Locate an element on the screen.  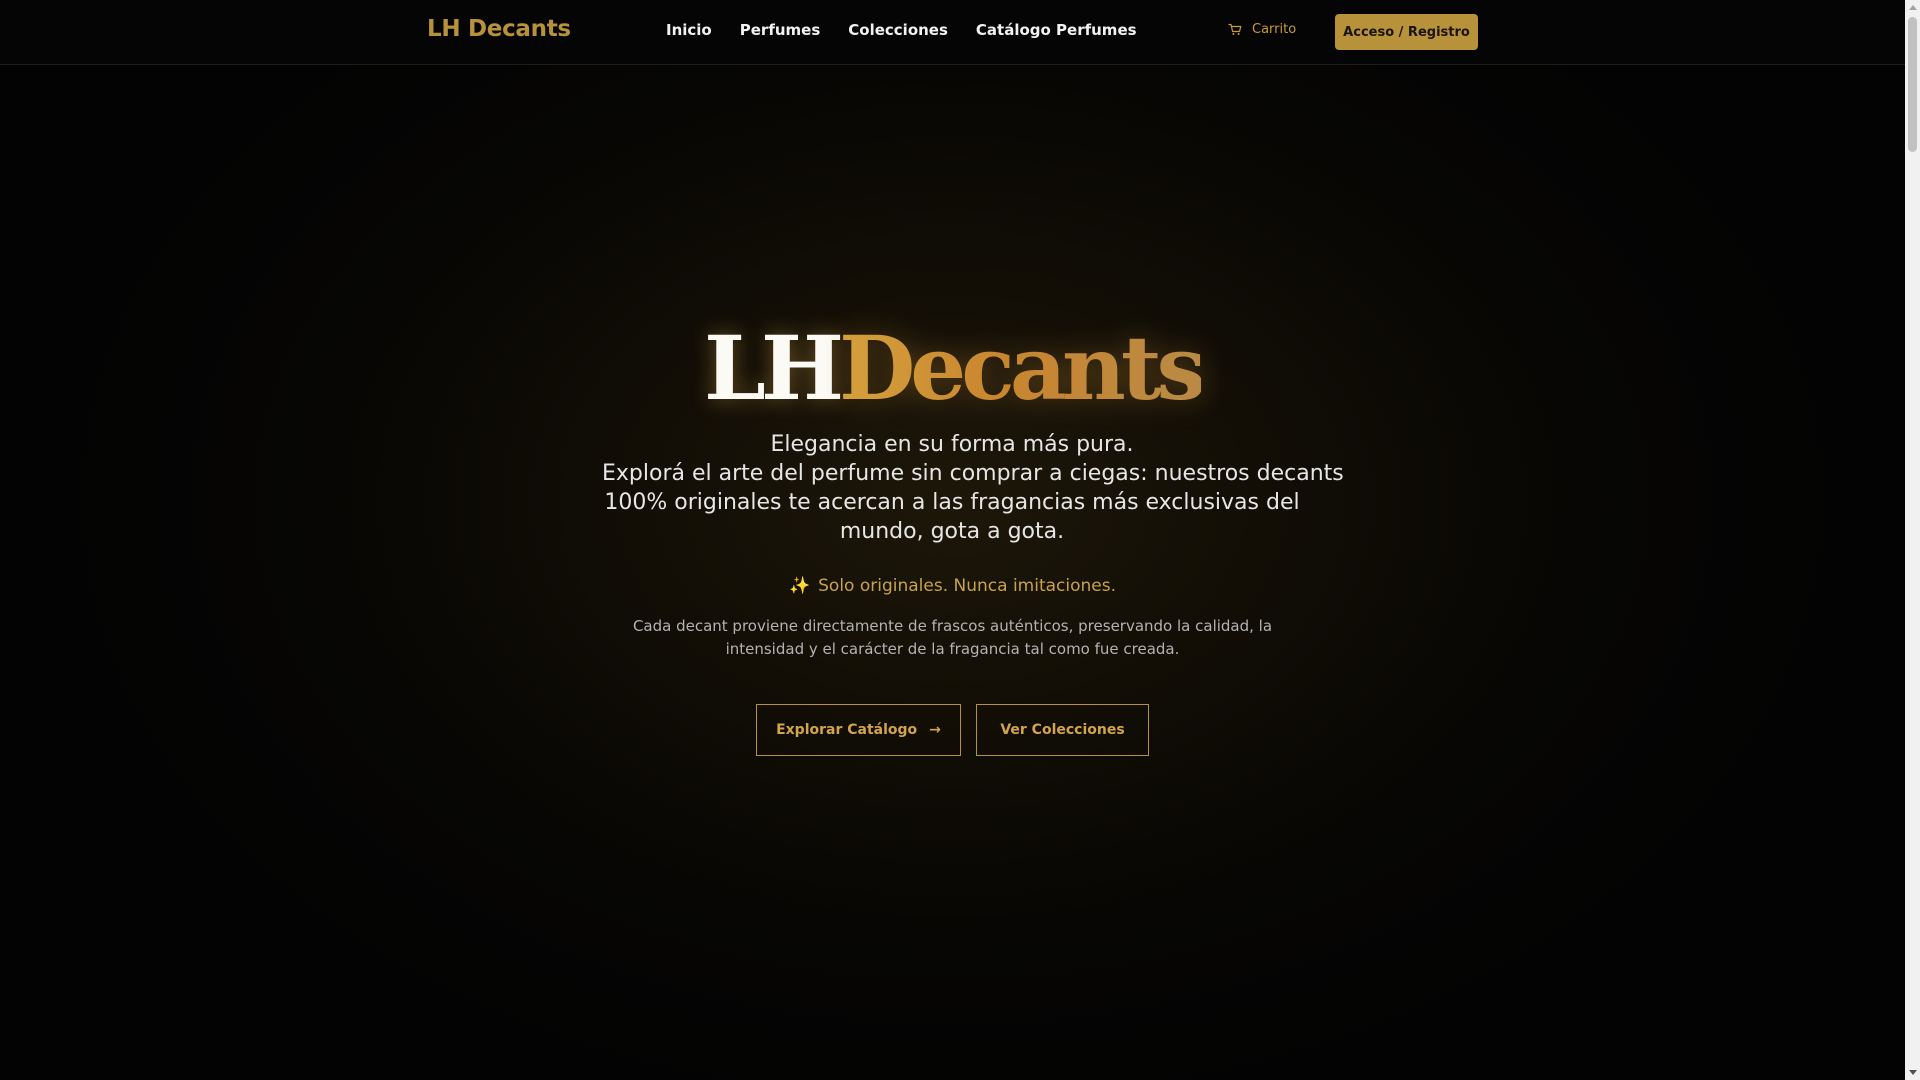
nav-link-catalogo-perfumes: Catálogo Perfumes is located at coordinates (1056, 30).